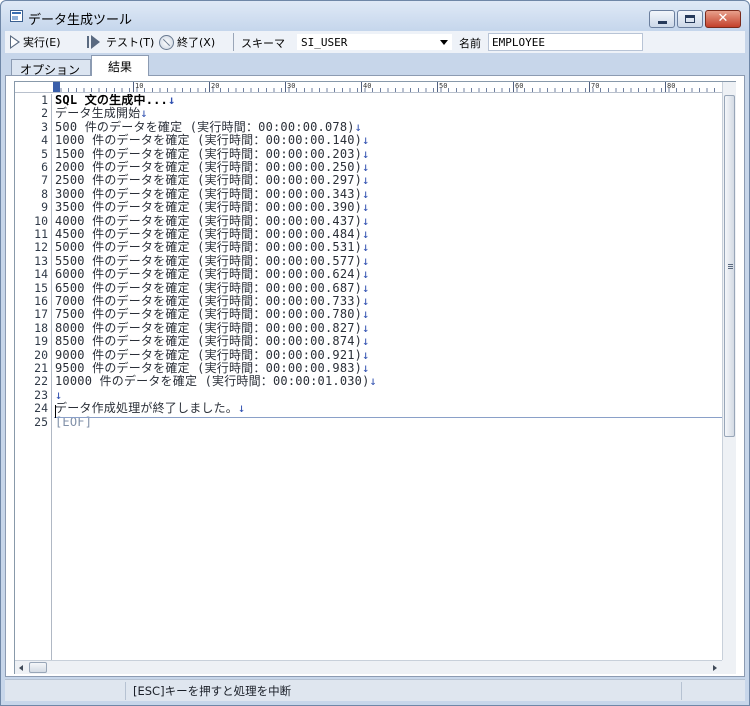 This screenshot has height=706, width=750. I want to click on line-number: 6, so click(44, 167).